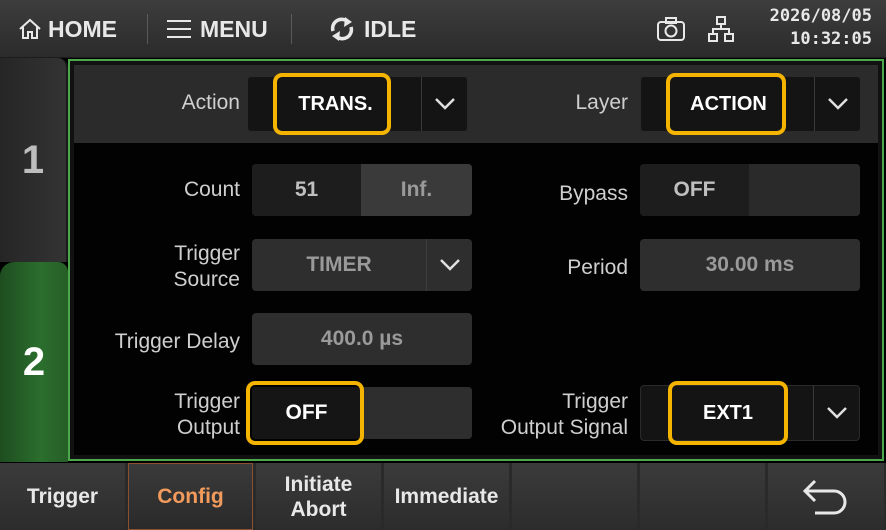  I want to click on trigger-output-signal-value: EXT1, so click(728, 412).